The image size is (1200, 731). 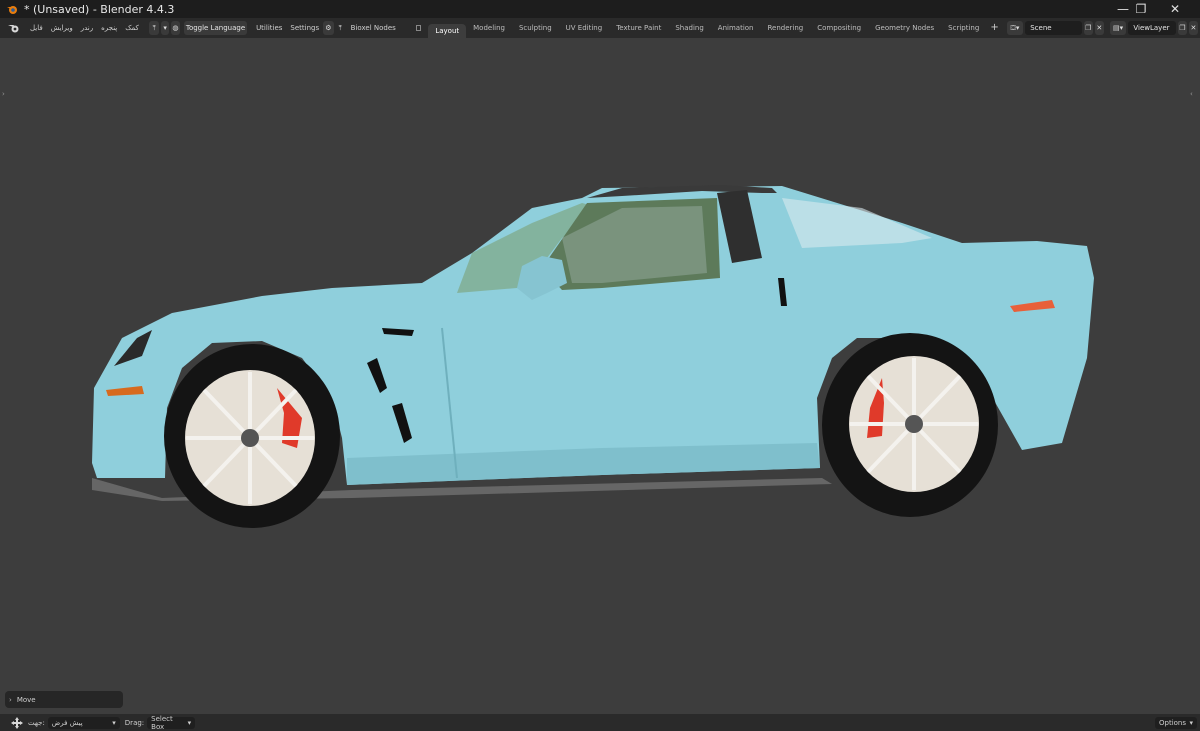 I want to click on tab-animation: Animation, so click(x=736, y=28).